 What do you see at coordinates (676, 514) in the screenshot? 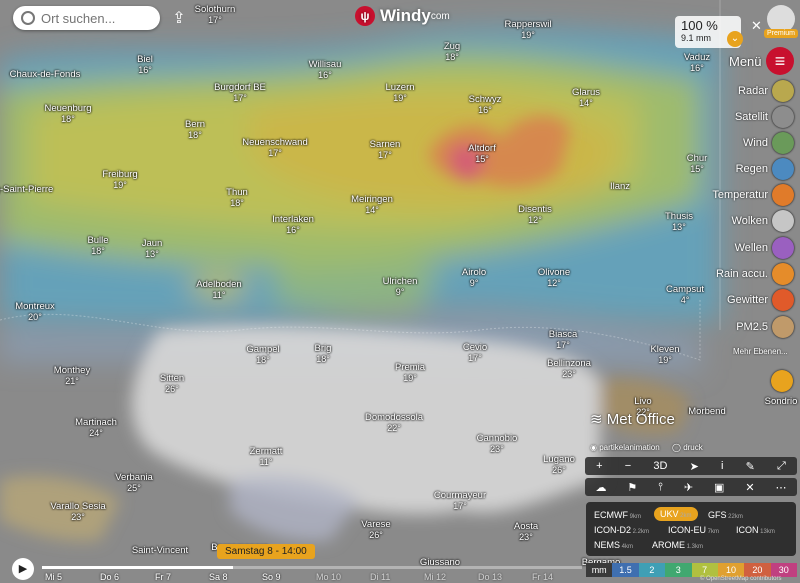
I see `model-ukv: UKV 2km` at bounding box center [676, 514].